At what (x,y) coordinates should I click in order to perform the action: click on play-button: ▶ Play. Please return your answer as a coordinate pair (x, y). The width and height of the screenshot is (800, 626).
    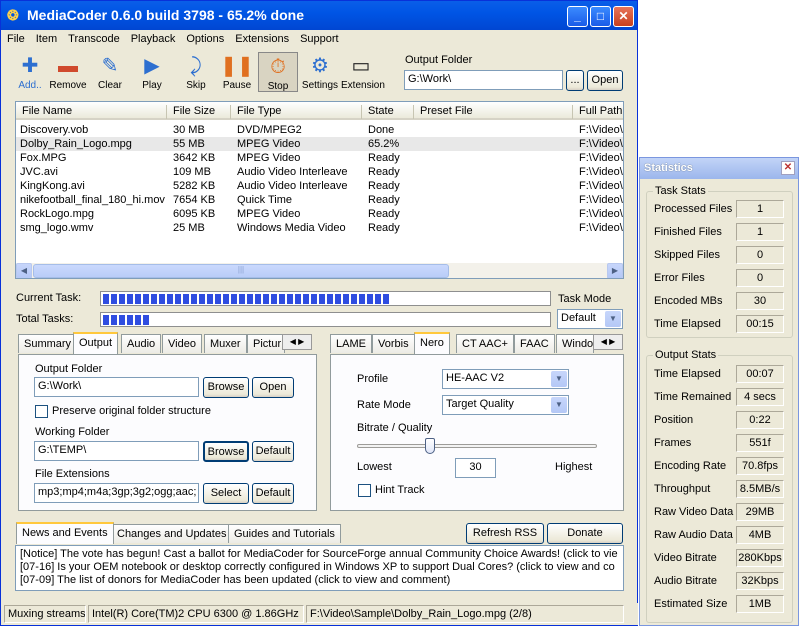
    Looking at the image, I should click on (152, 72).